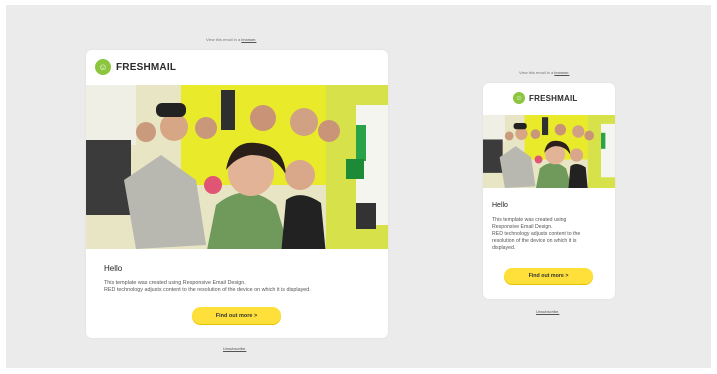 The width and height of the screenshot is (717, 374). I want to click on mobile-body-line-5: displayed., so click(504, 248).